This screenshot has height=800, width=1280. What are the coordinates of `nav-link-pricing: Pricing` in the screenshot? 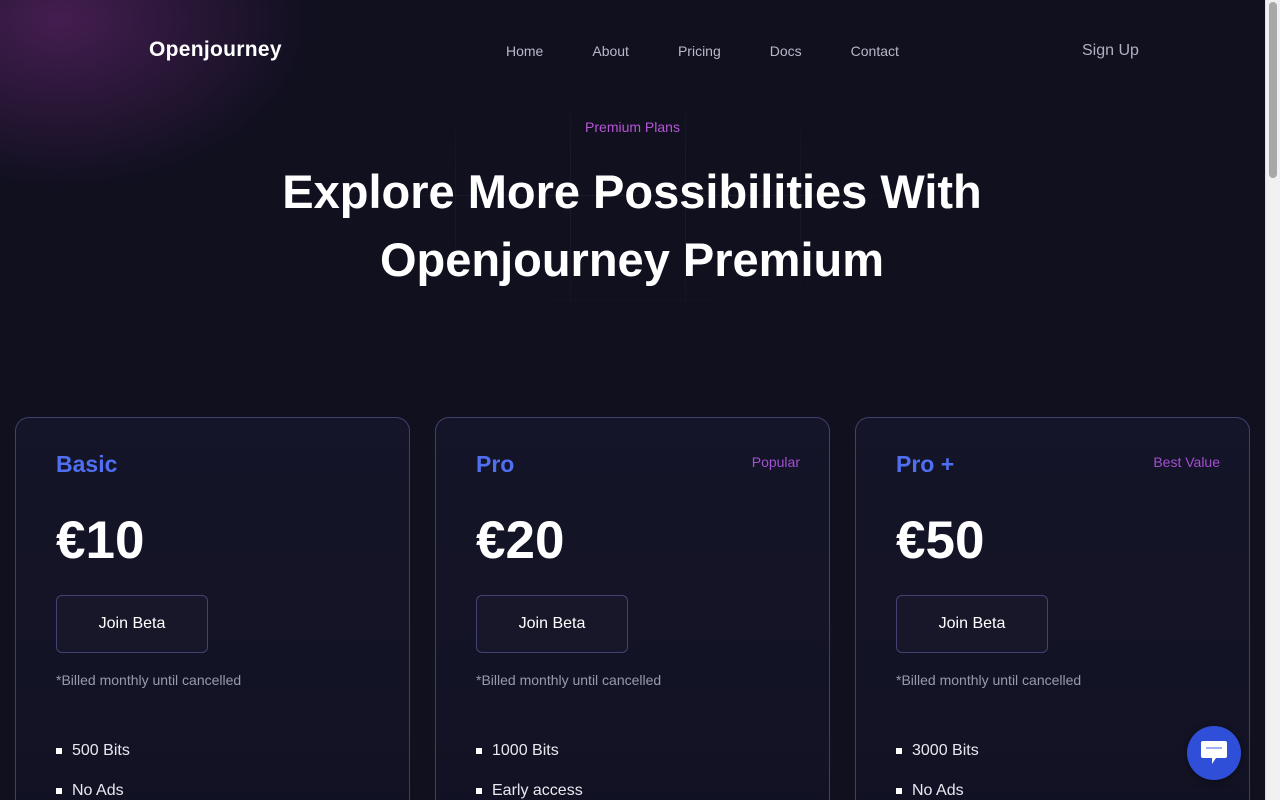 It's located at (699, 51).